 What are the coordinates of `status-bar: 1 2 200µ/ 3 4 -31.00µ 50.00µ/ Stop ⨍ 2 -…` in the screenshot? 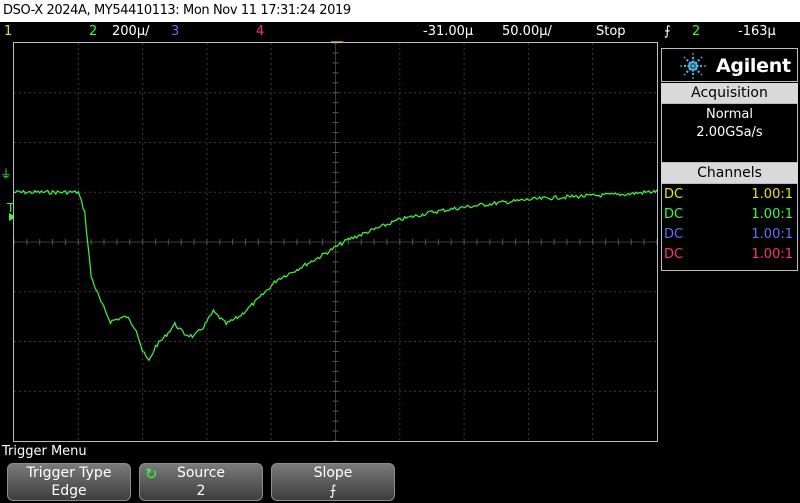 It's located at (400, 32).